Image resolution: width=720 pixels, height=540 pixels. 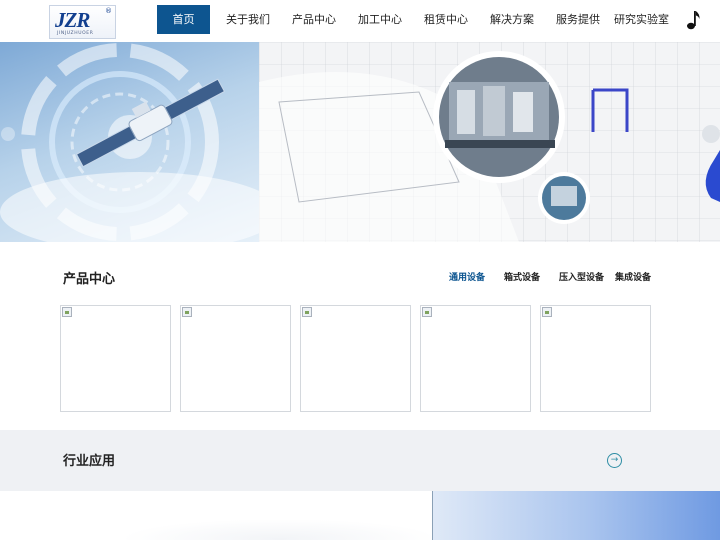 I want to click on nav-item-processing: 加工中心, so click(x=380, y=19).